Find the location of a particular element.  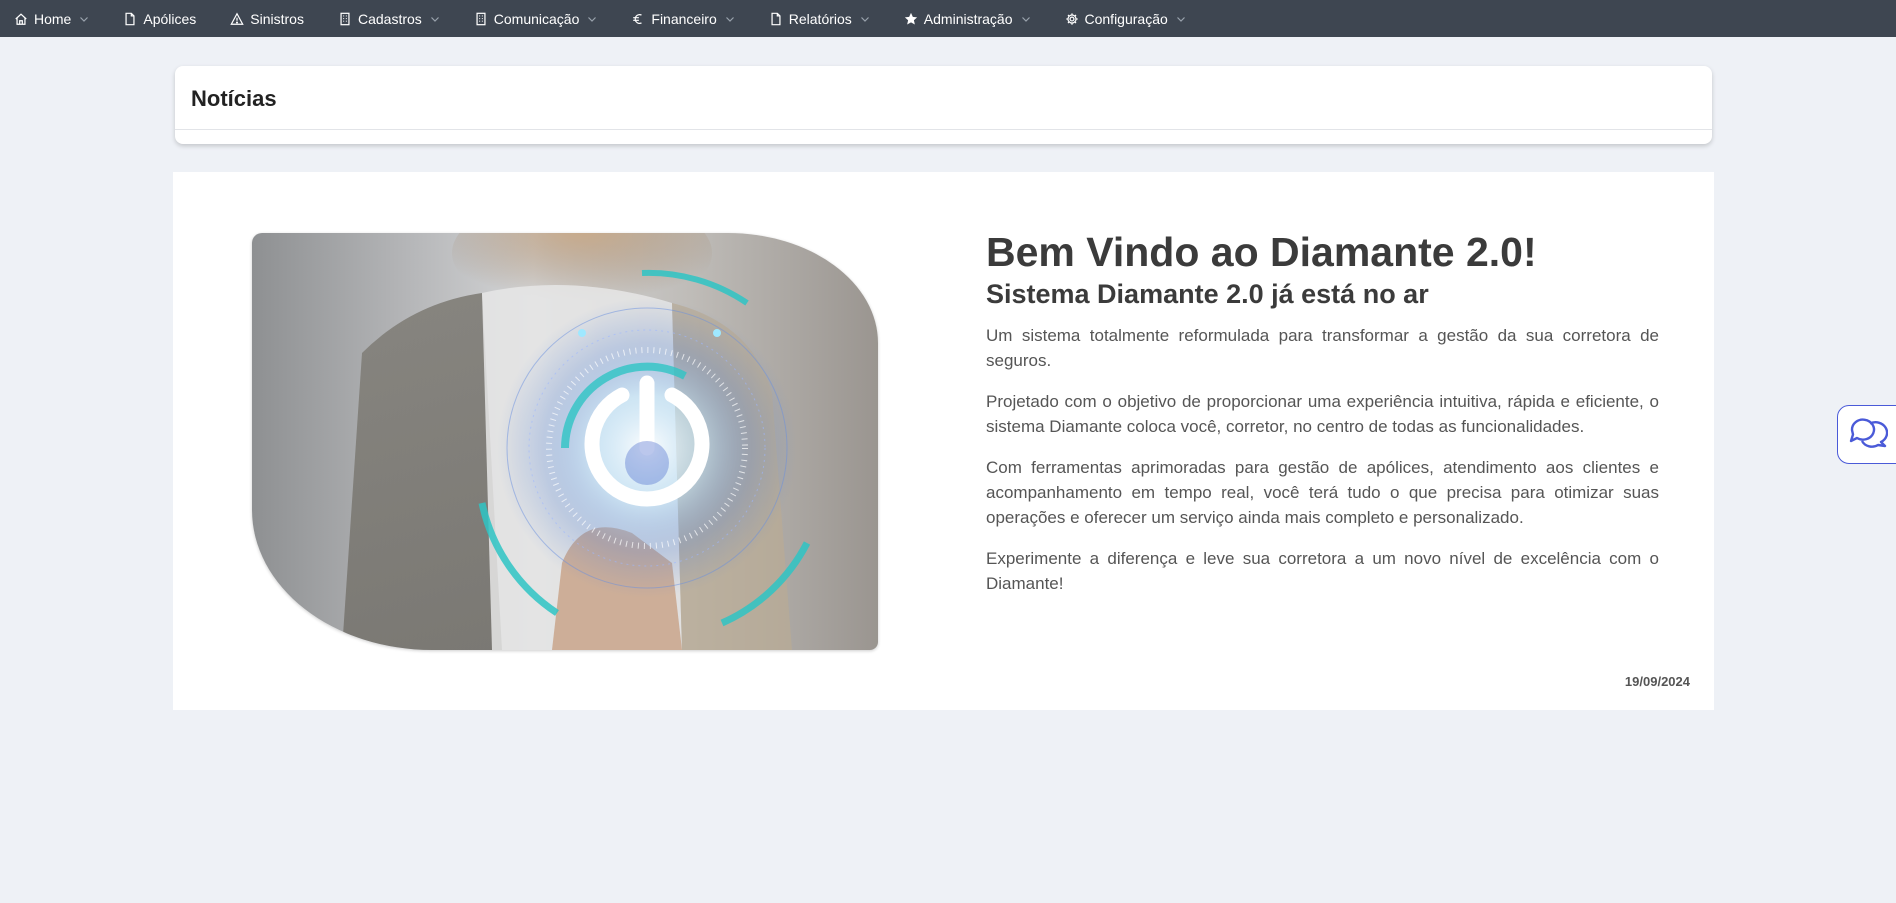

news-header-card: Notícias is located at coordinates (943, 105).